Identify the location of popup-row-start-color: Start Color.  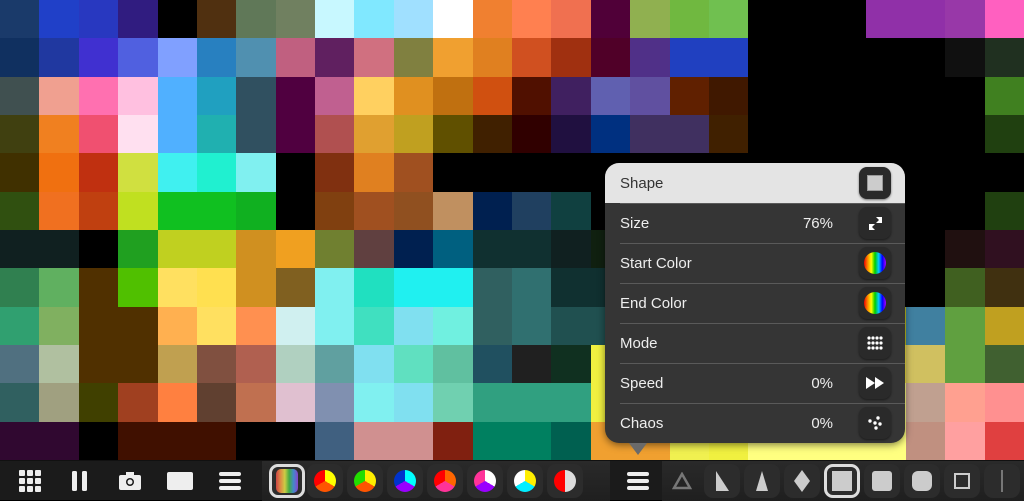
(755, 263).